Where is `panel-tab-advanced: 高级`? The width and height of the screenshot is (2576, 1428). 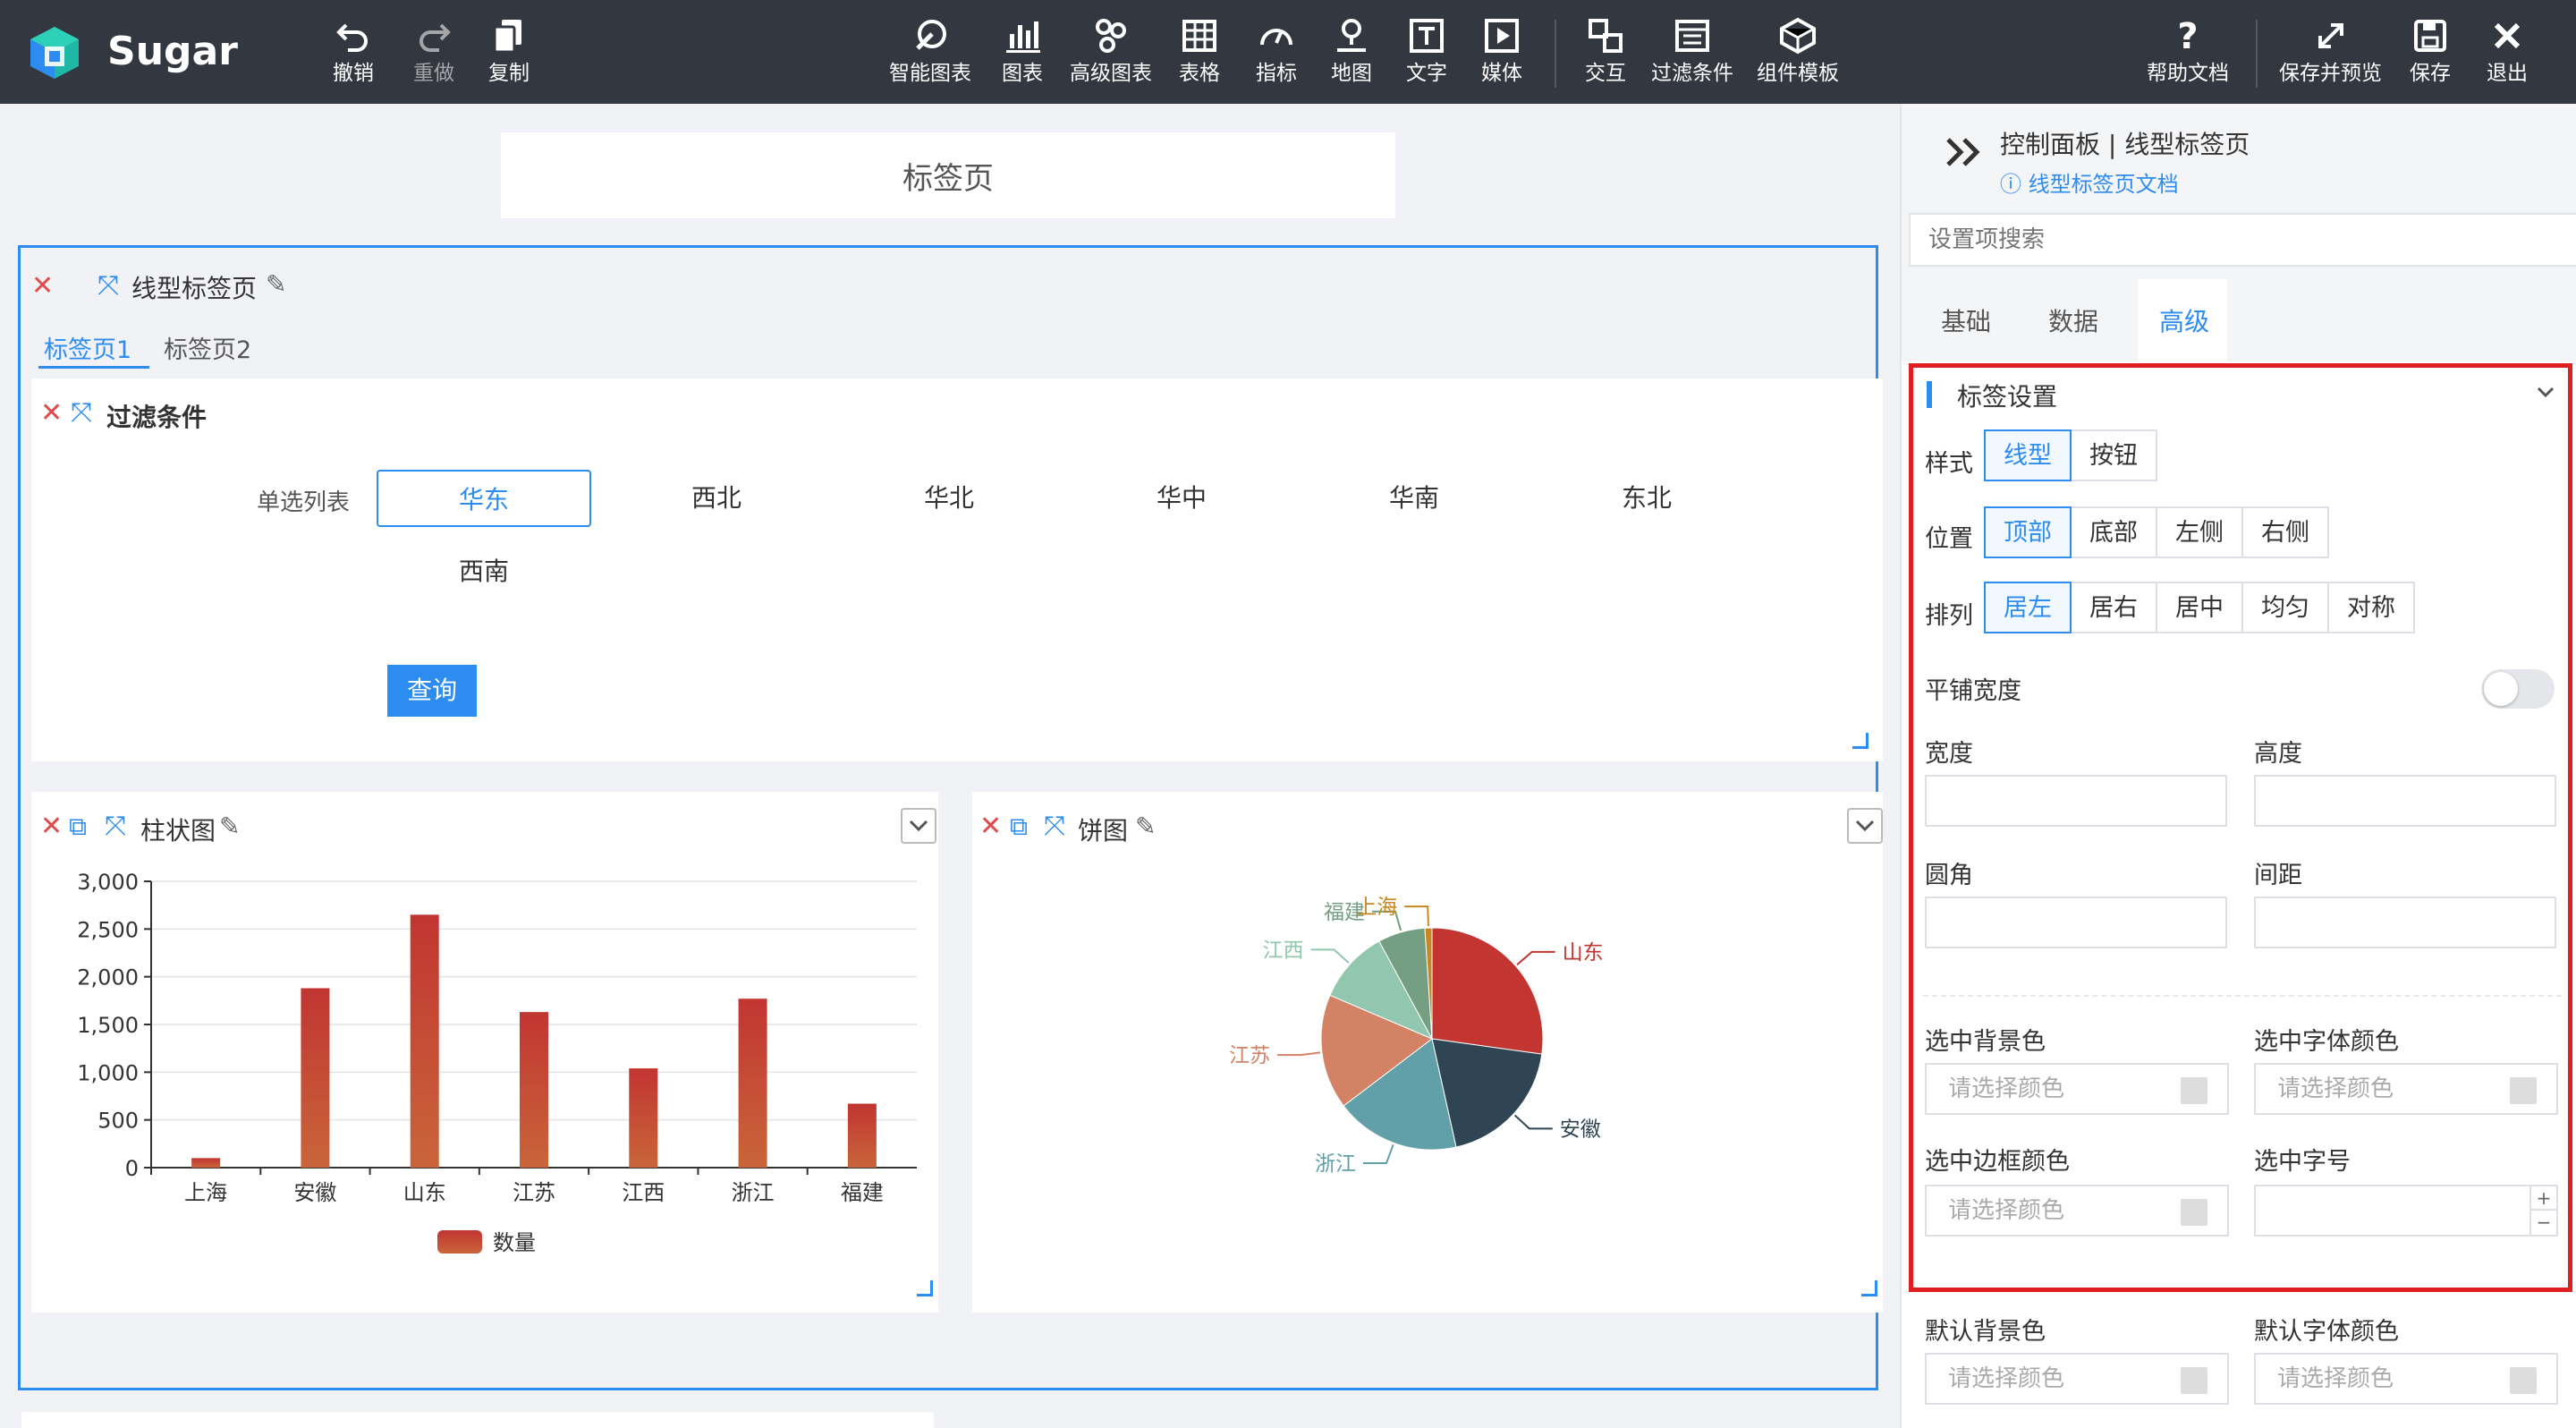
panel-tab-advanced: 高级 is located at coordinates (2182, 320).